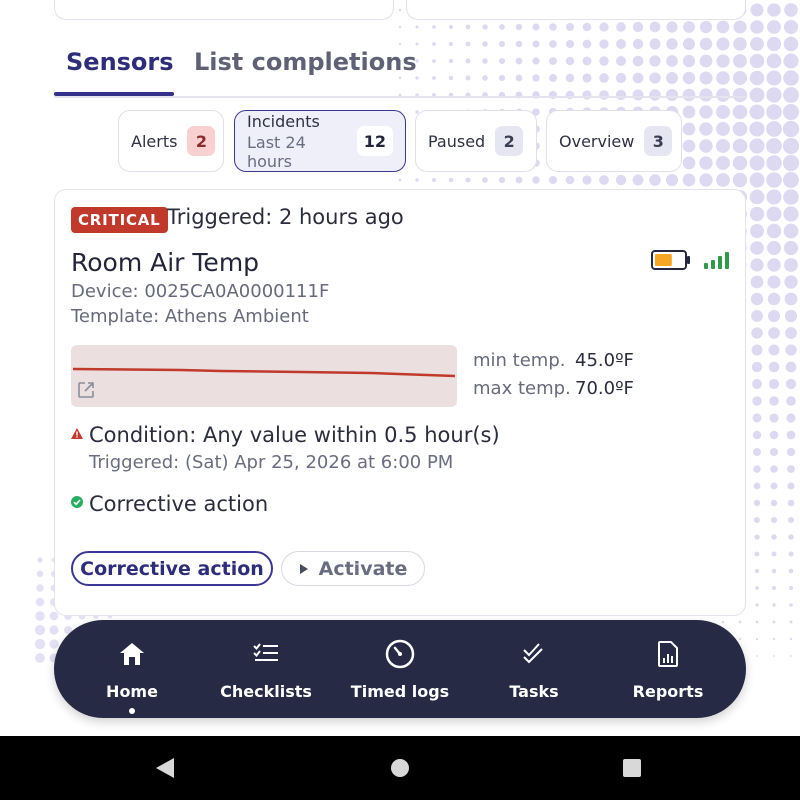 The height and width of the screenshot is (800, 800). I want to click on nav-timed-logs: Timed logs, so click(400, 669).